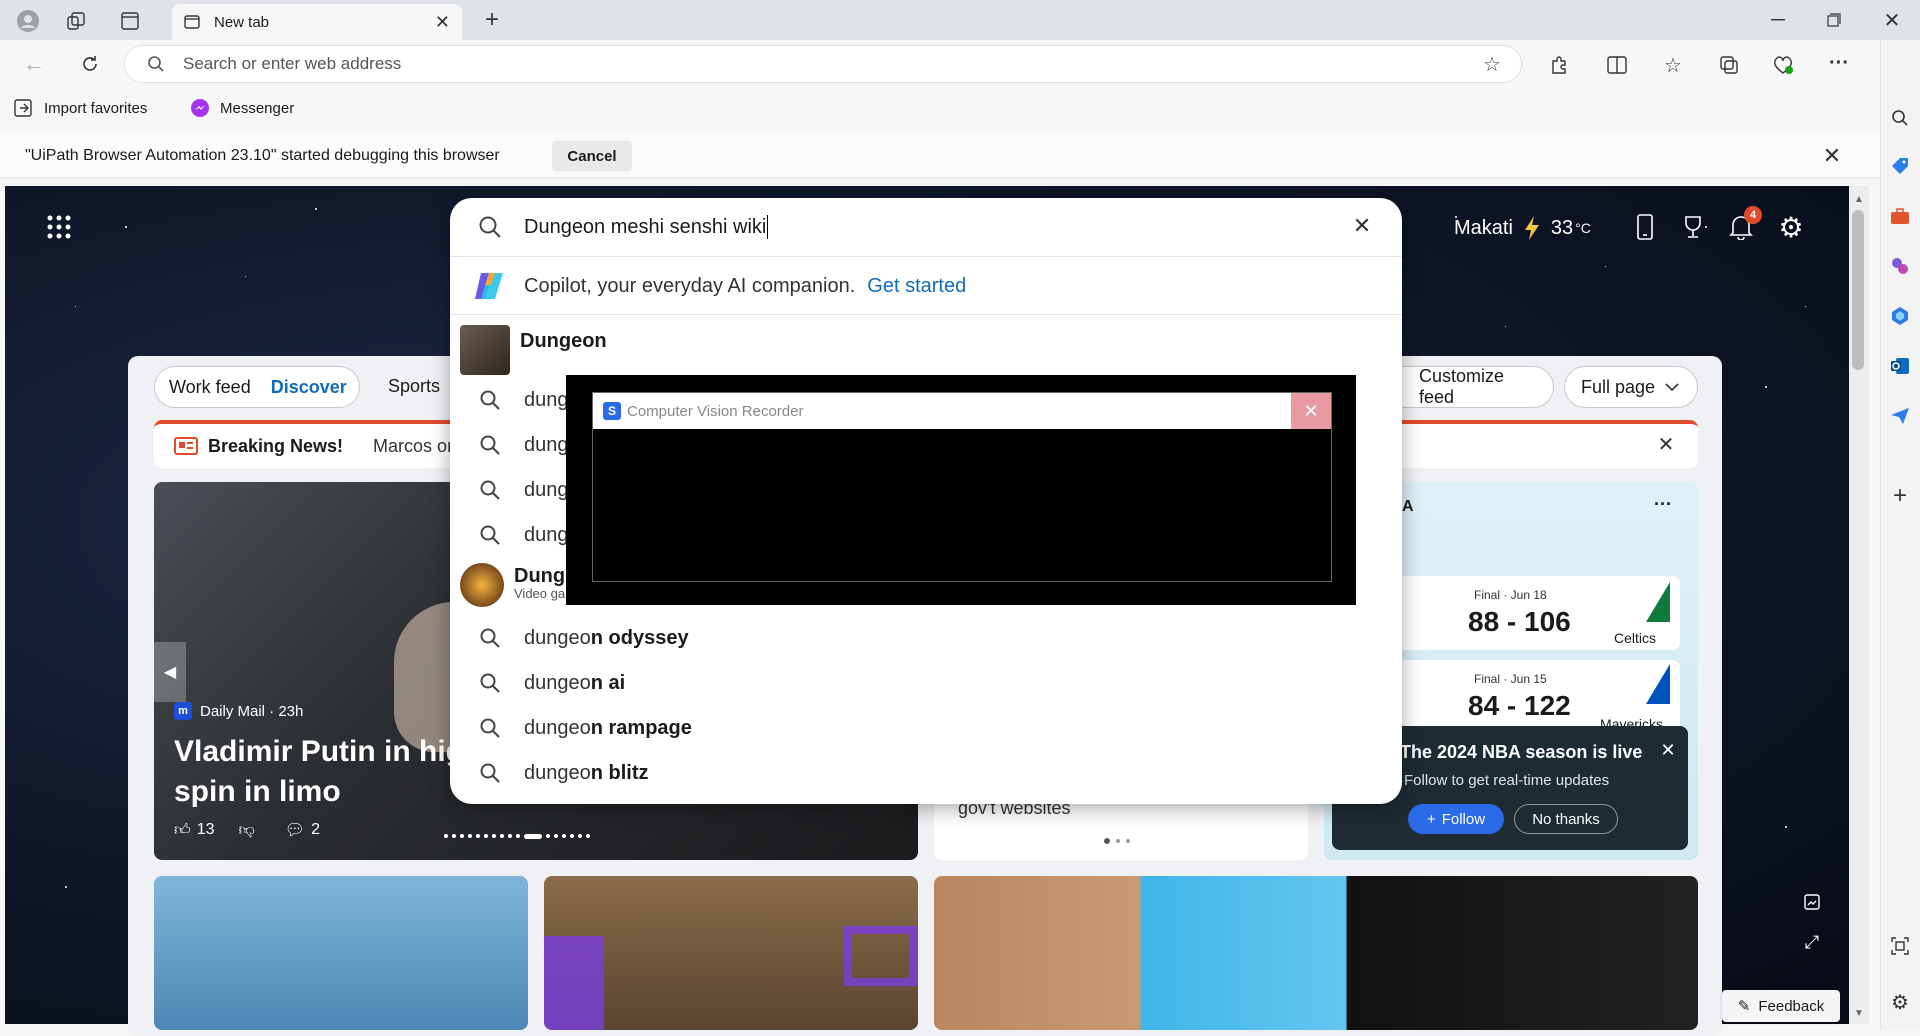 The width and height of the screenshot is (1920, 1036). Describe the element at coordinates (1658, 602) in the screenshot. I see `celtics-logo` at that location.